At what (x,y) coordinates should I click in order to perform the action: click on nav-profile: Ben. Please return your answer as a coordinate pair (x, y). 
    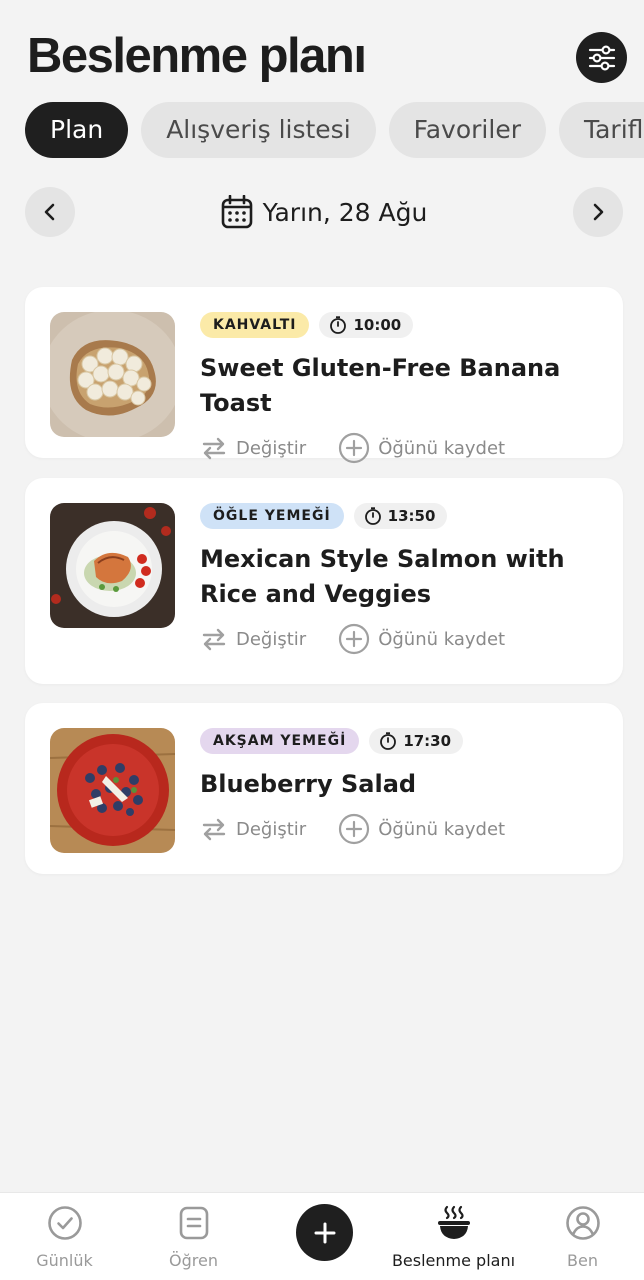
    Looking at the image, I should click on (581, 1236).